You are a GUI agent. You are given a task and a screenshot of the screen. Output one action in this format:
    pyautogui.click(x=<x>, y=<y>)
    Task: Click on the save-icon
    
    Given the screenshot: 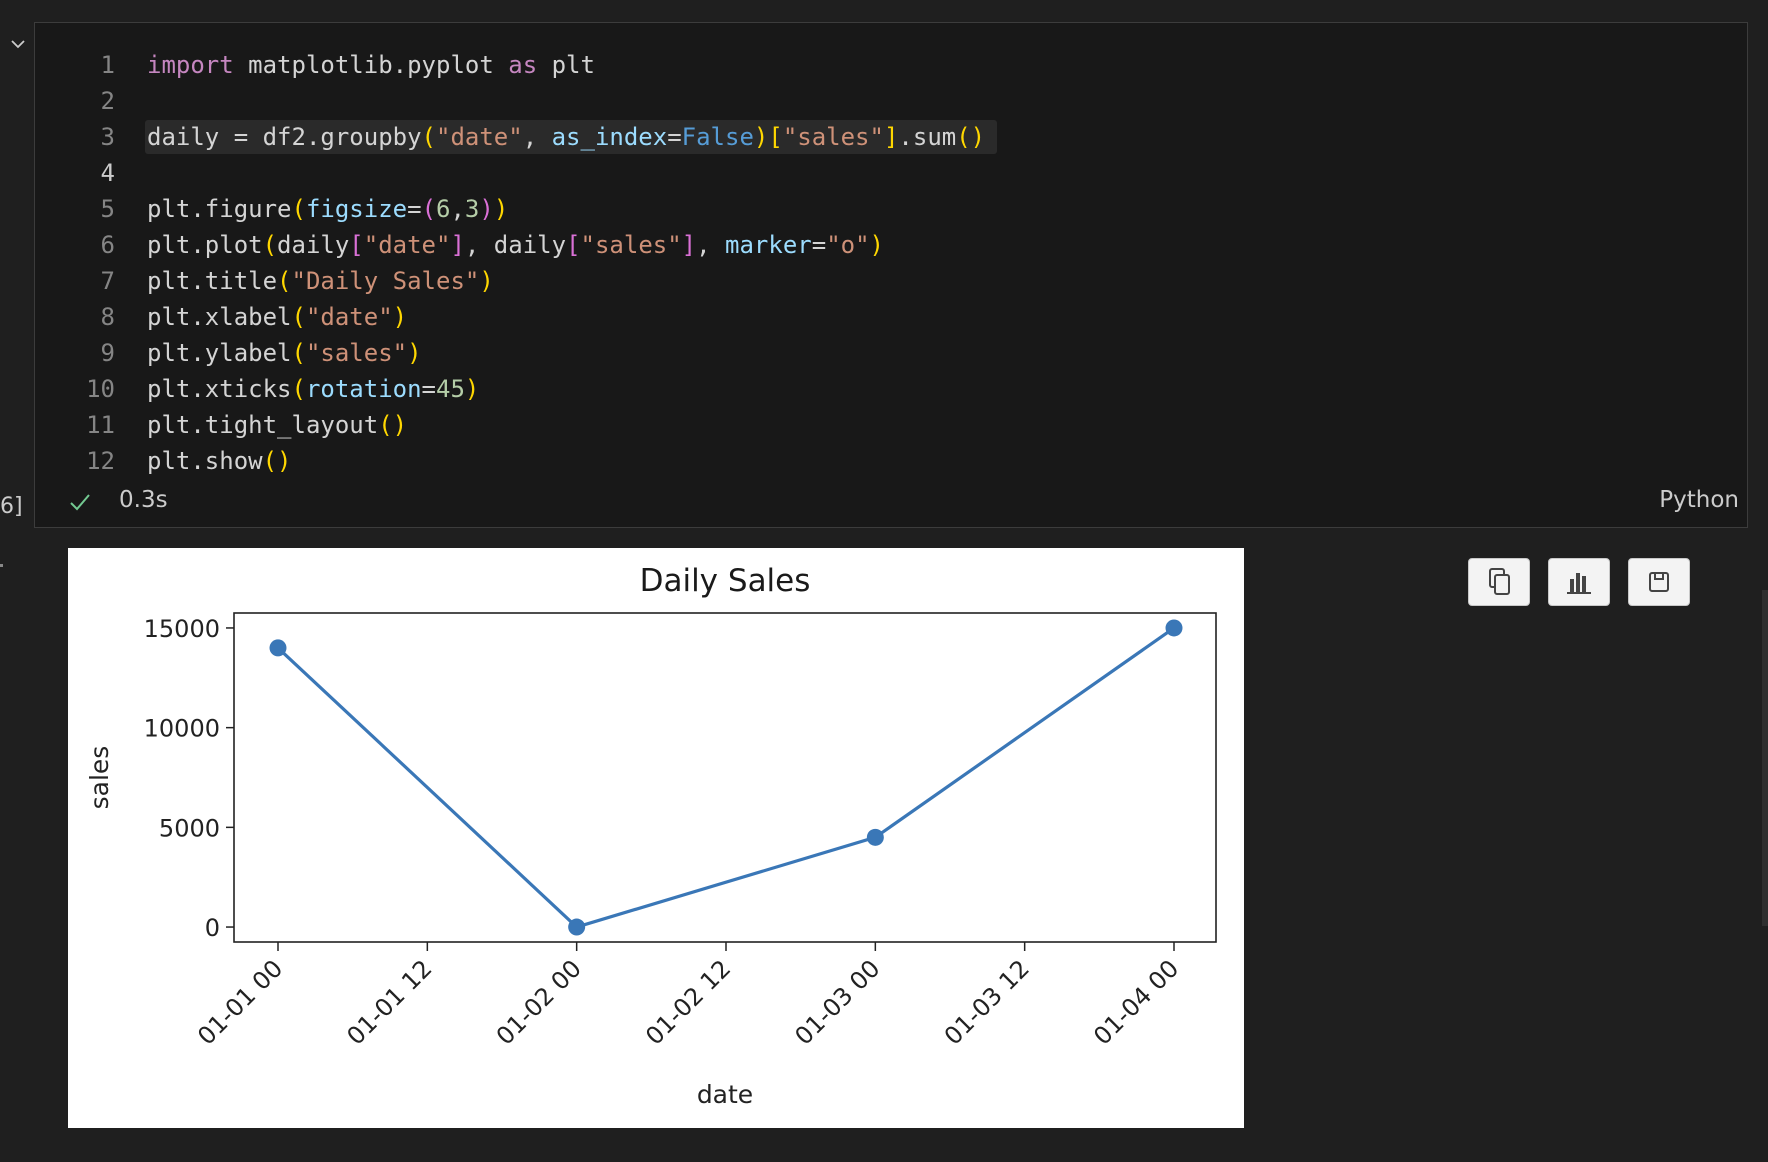 What is the action you would take?
    pyautogui.click(x=1659, y=582)
    